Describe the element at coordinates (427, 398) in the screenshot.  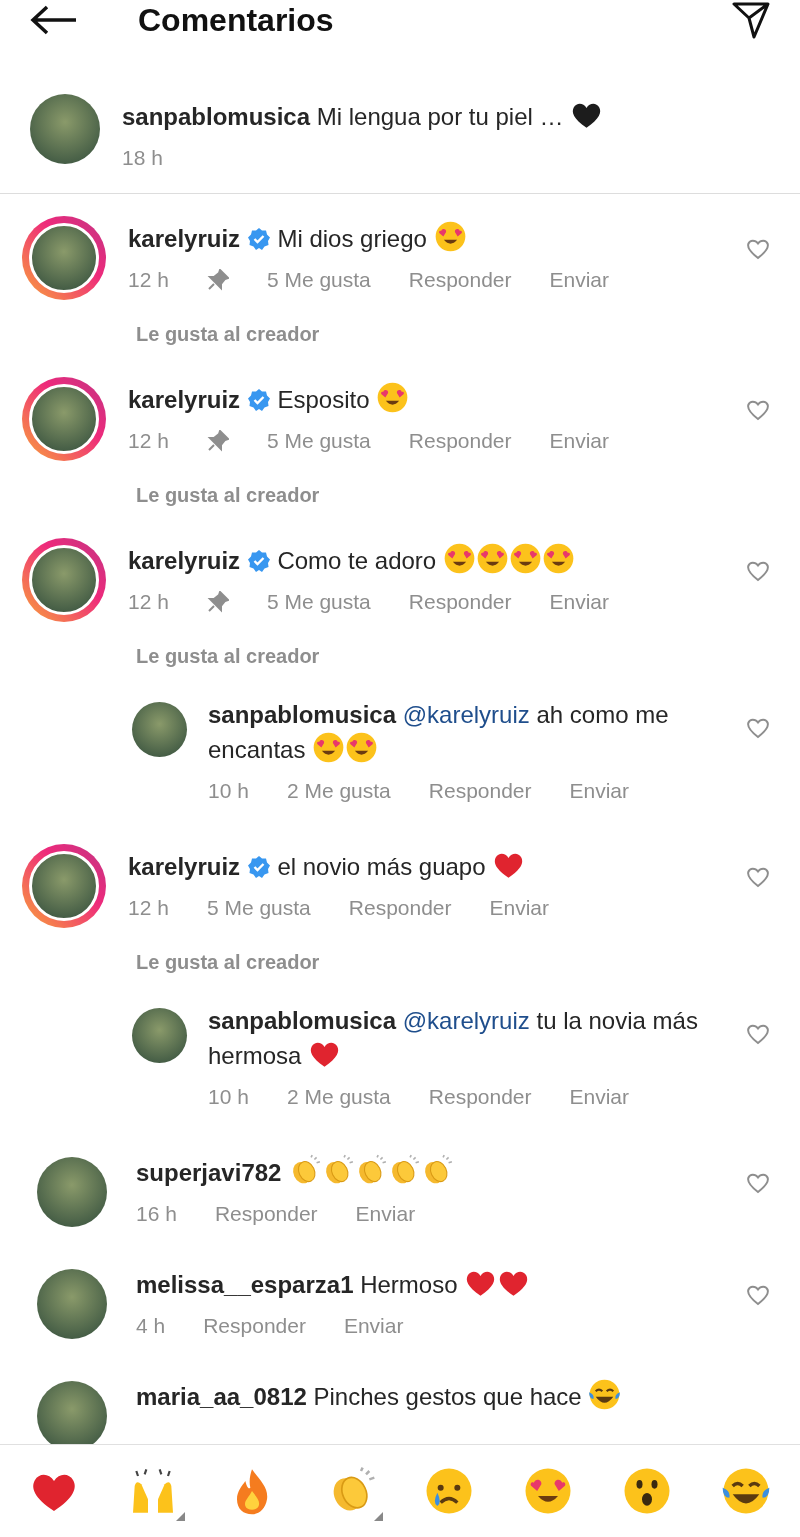
I see `comment-text: karelyruiz Esposito` at that location.